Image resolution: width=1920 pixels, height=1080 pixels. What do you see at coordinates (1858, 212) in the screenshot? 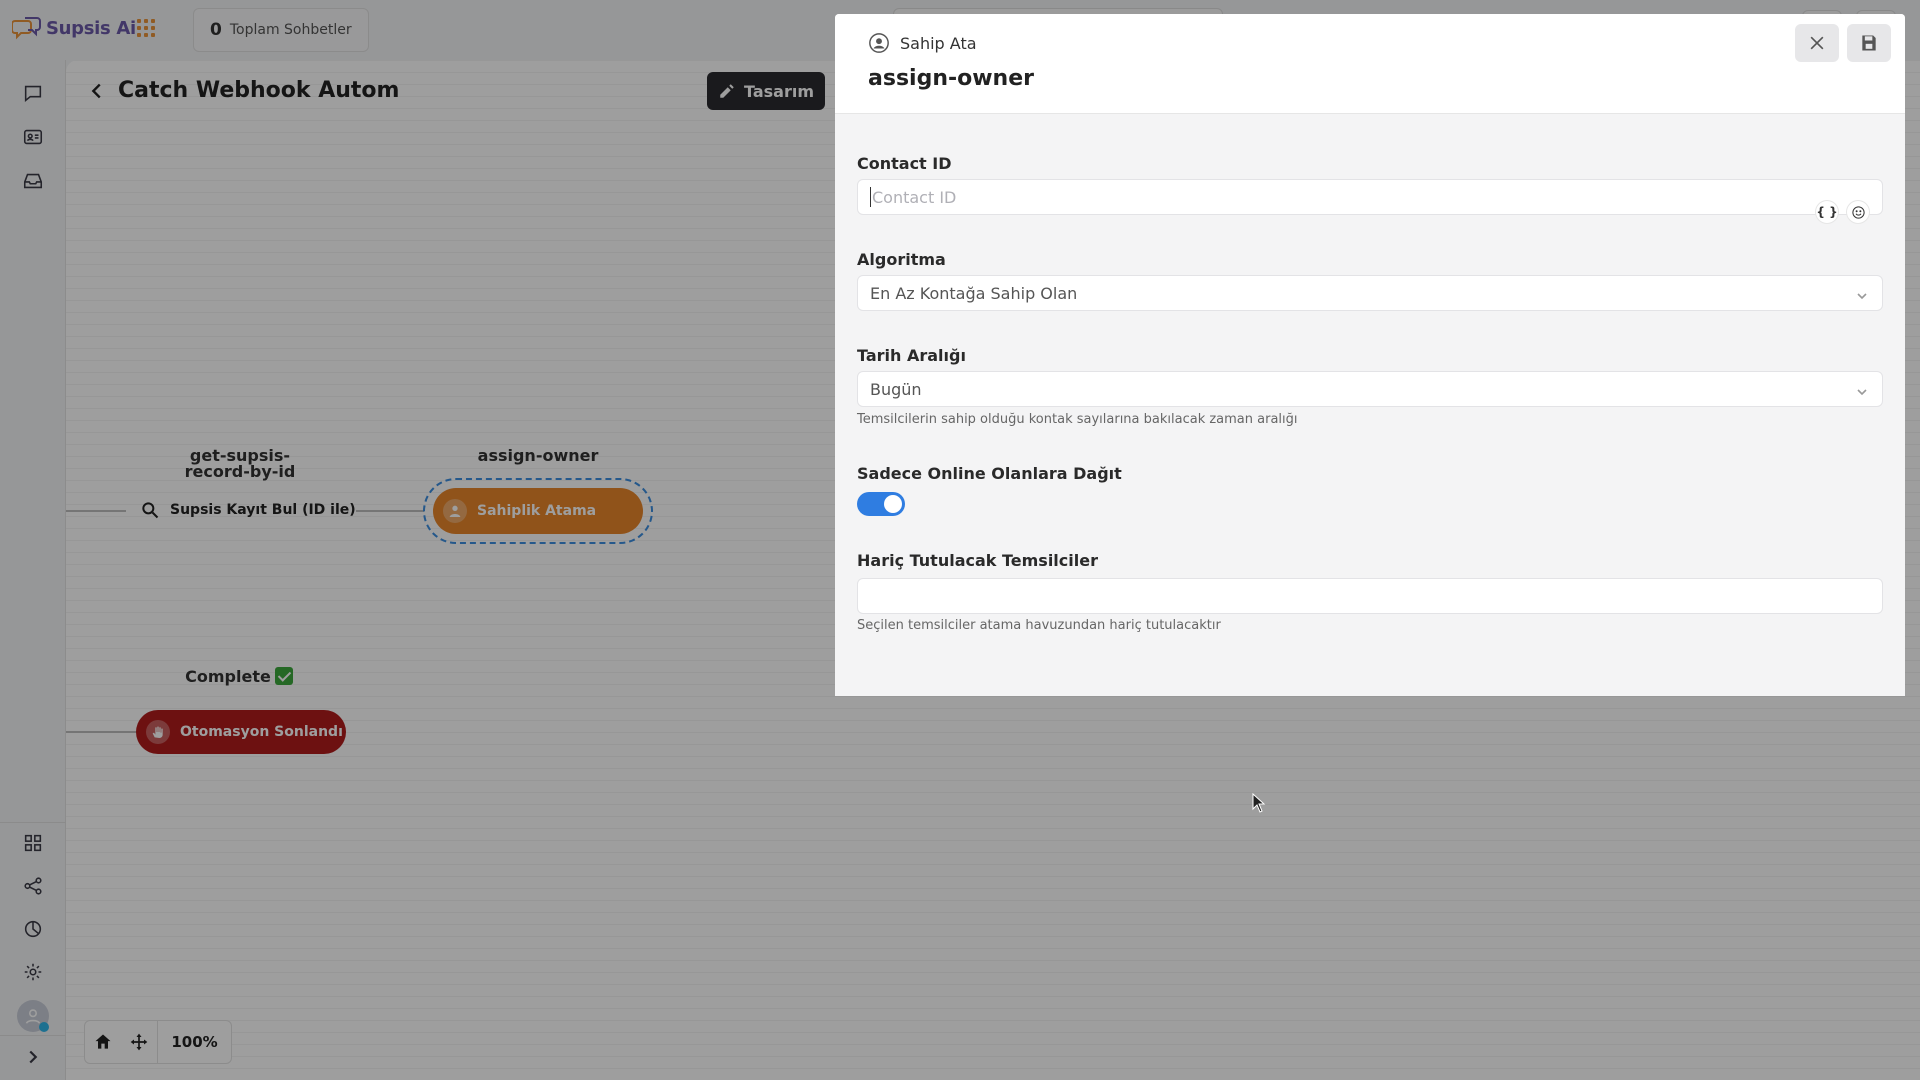
I see `emoji-icon` at bounding box center [1858, 212].